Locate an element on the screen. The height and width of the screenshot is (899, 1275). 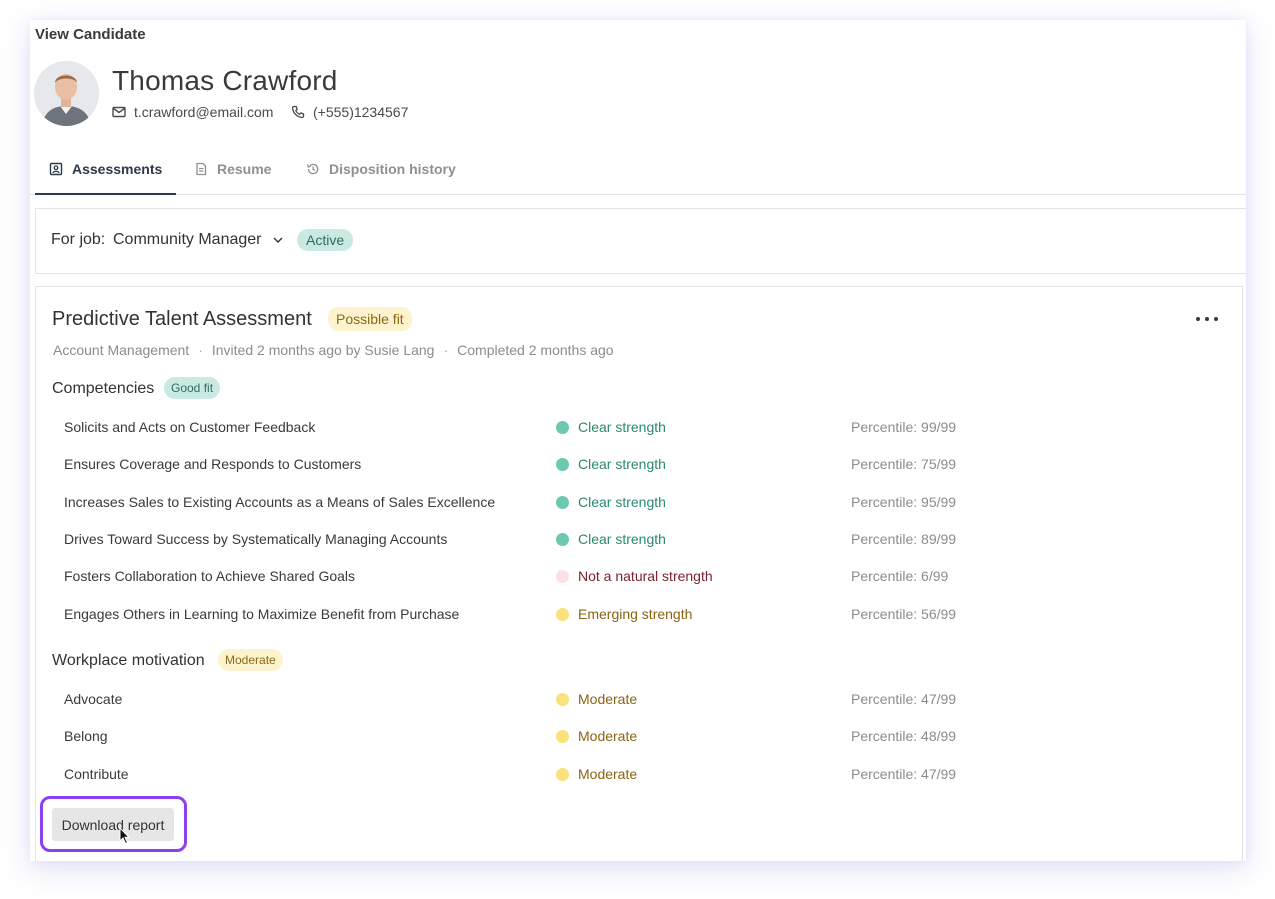
email-text: t.crawford@email.com is located at coordinates (204, 112).